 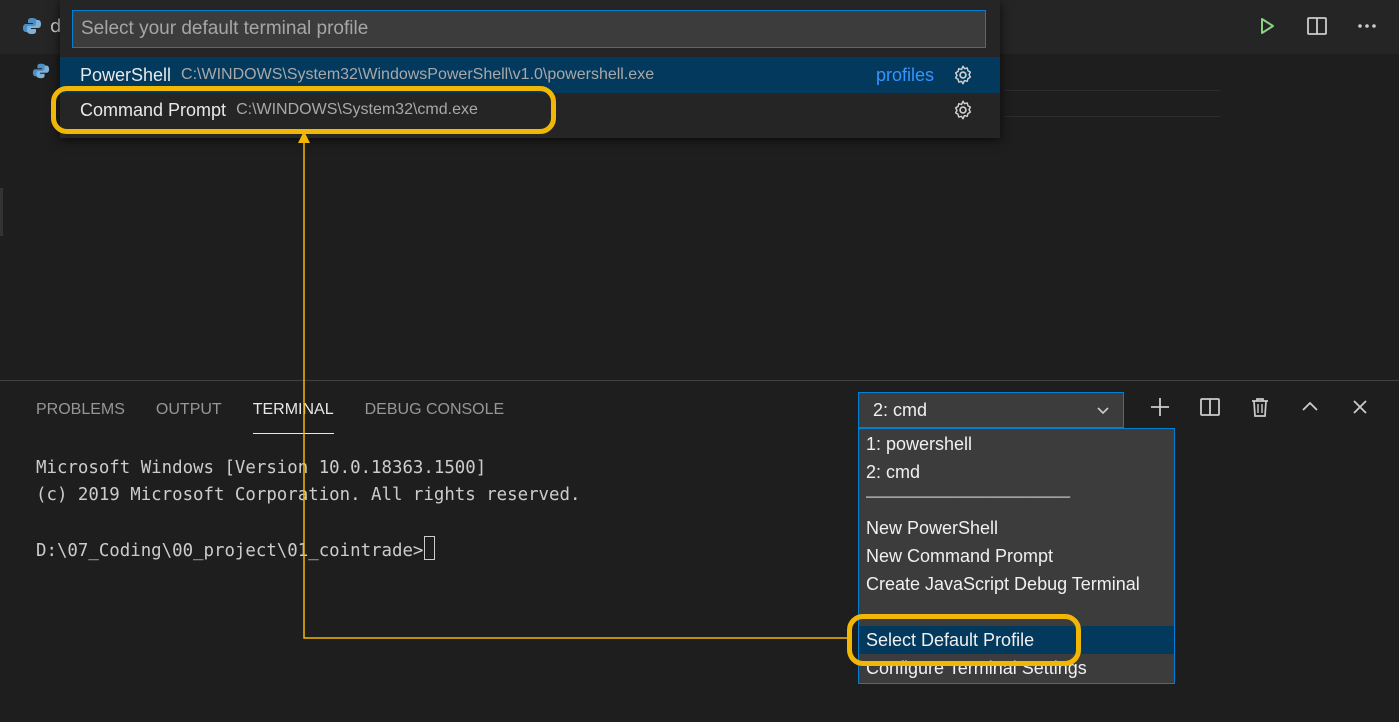 I want to click on terminal-cursor, so click(x=430, y=548).